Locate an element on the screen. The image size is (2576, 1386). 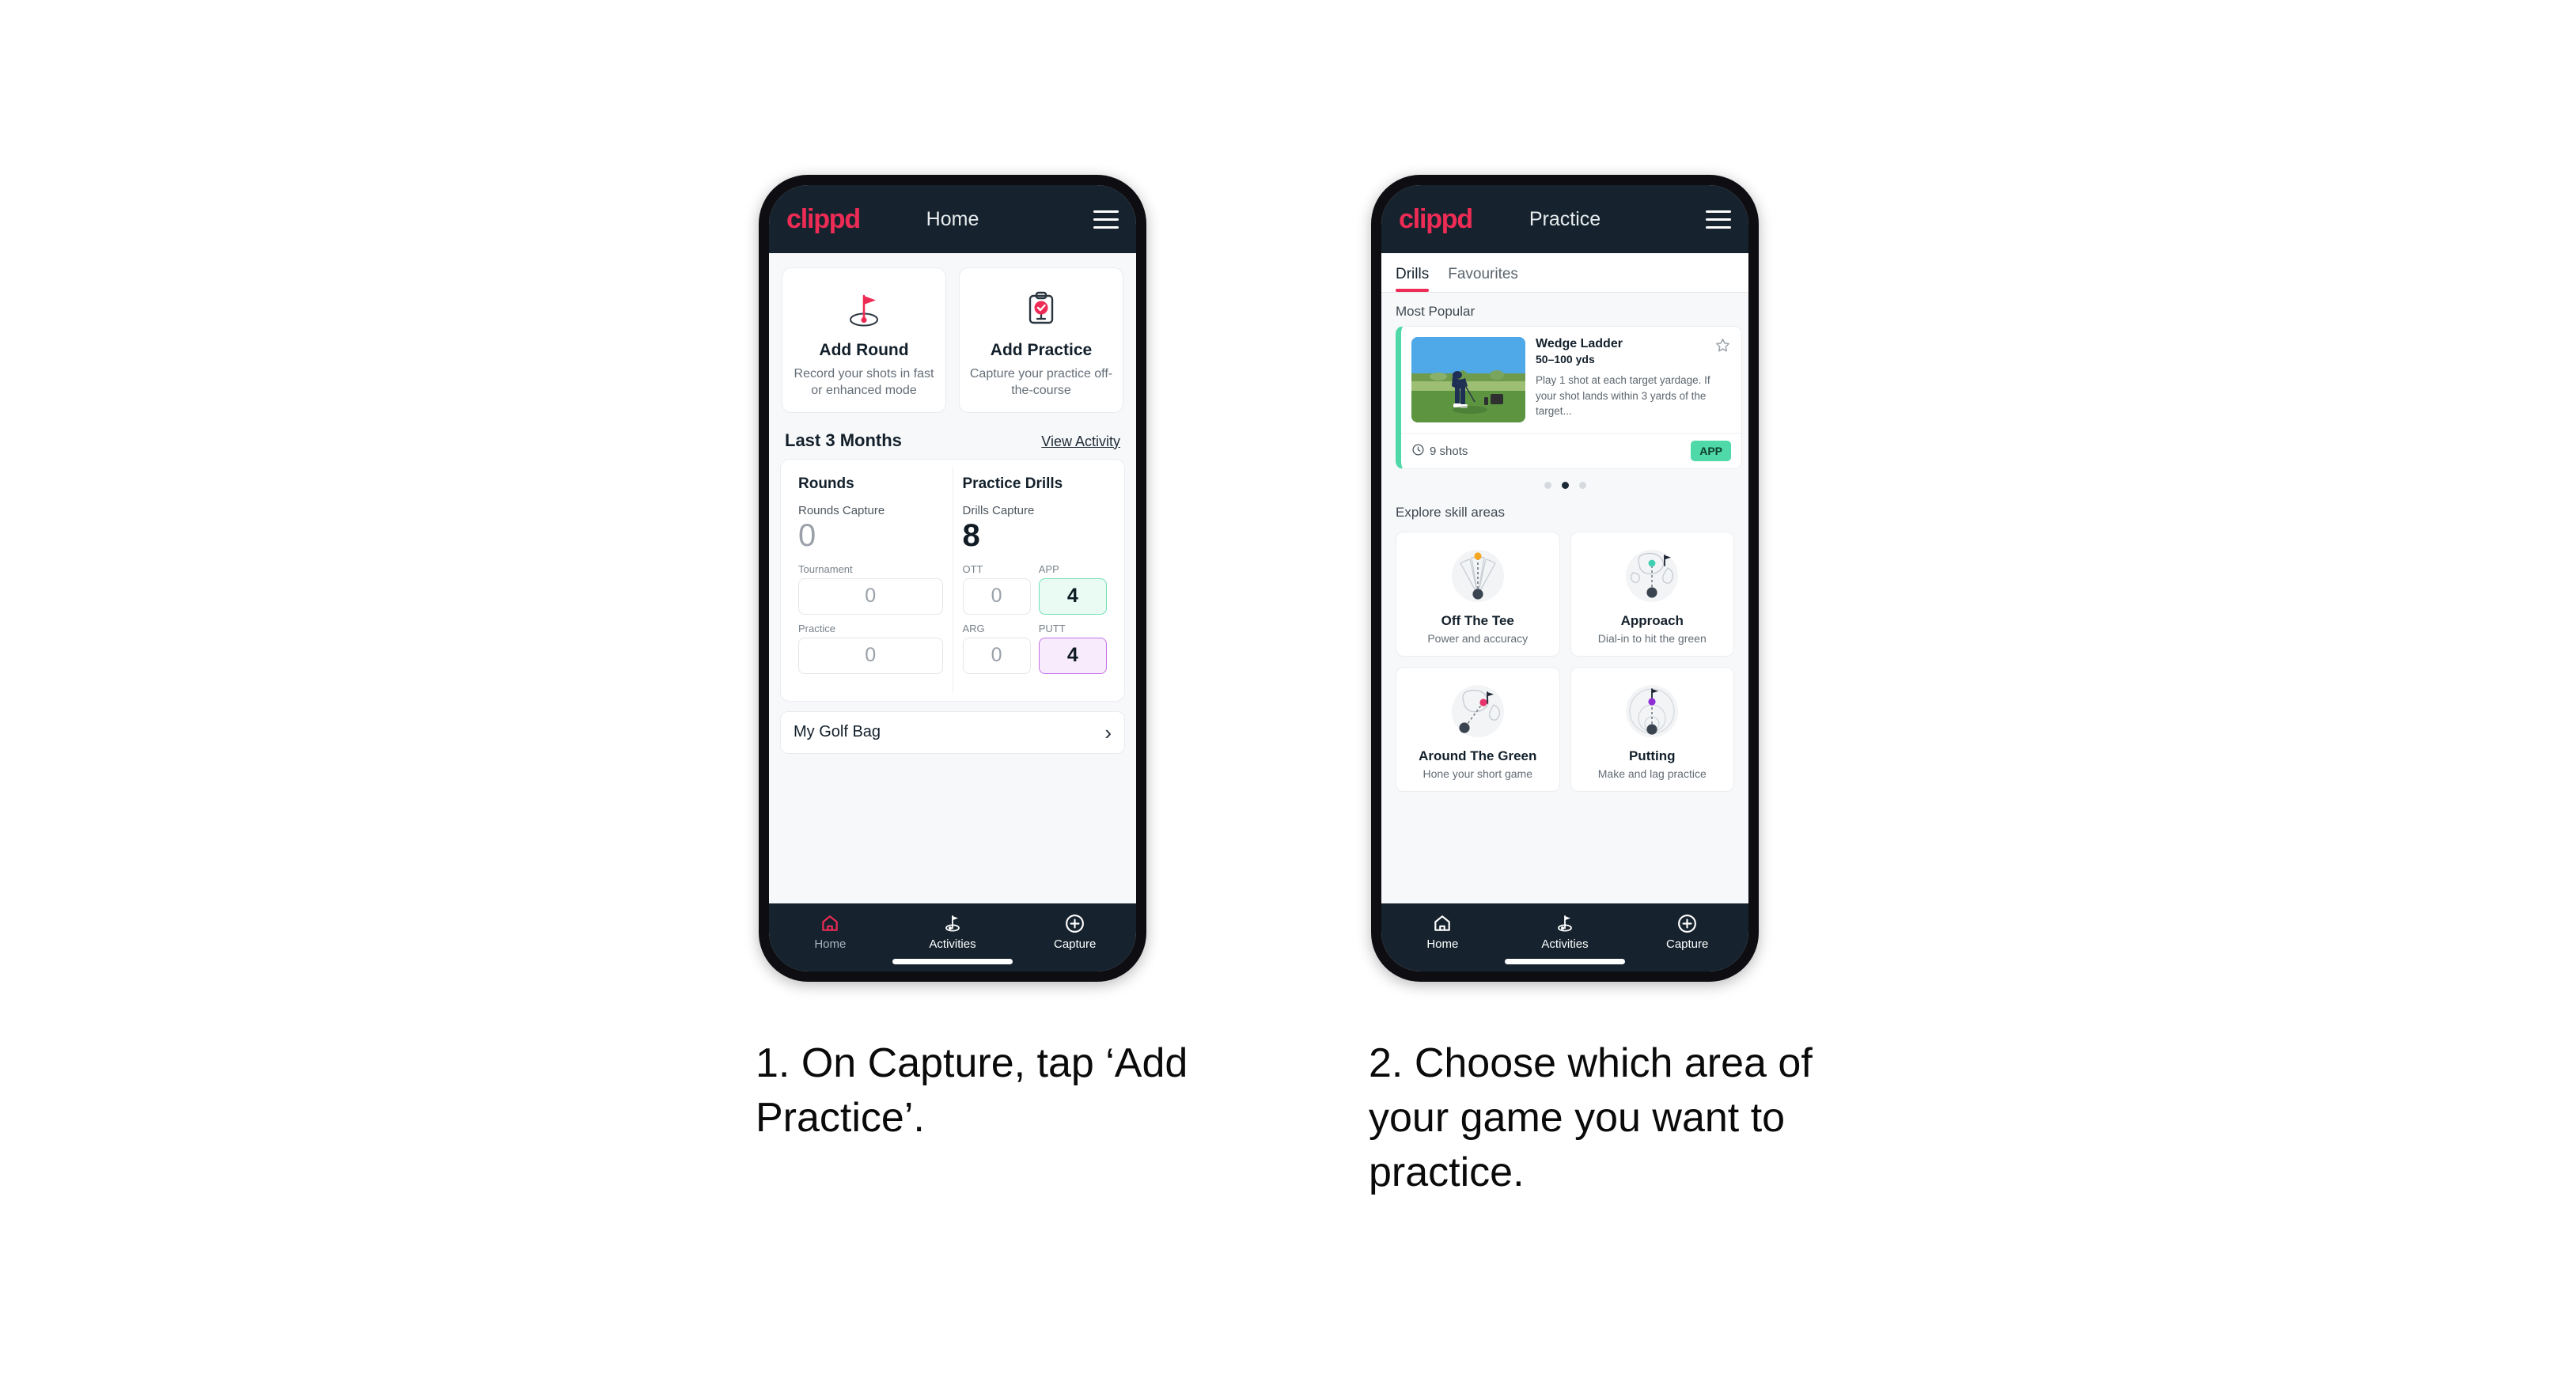
skill-name: Off The Tee is located at coordinates (1477, 620).